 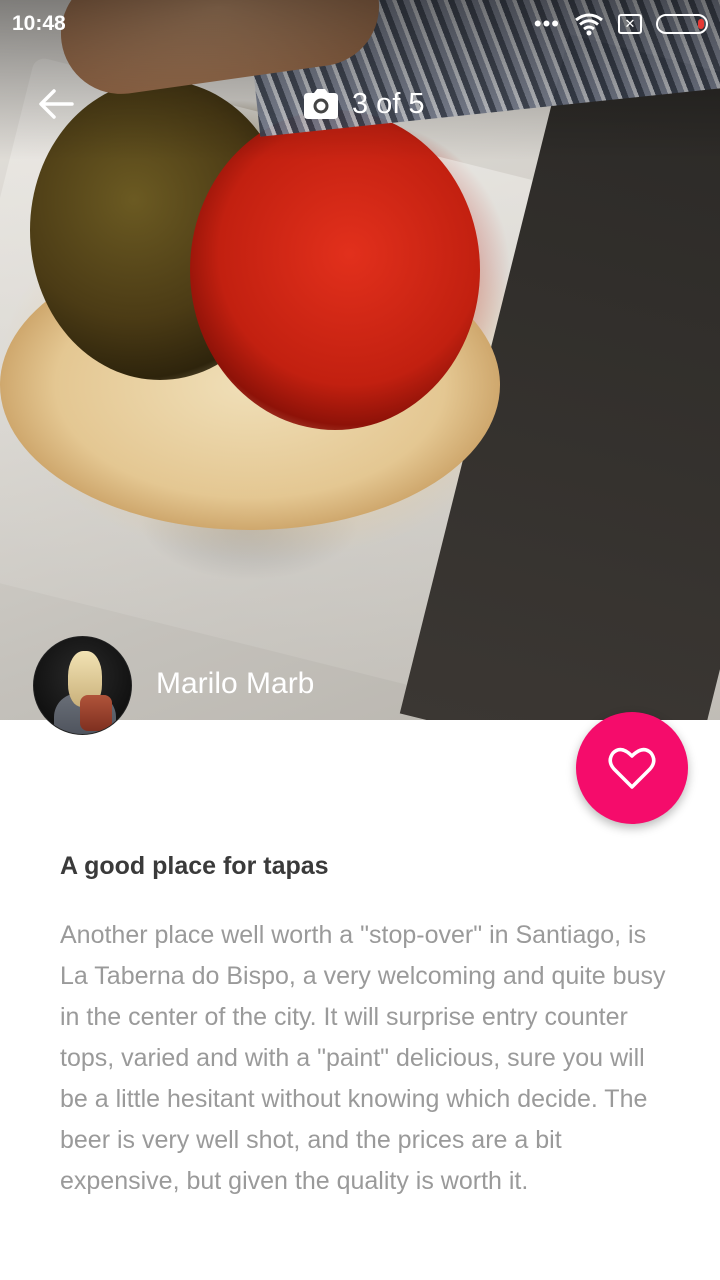 I want to click on more-dots-icon: •••, so click(x=546, y=23).